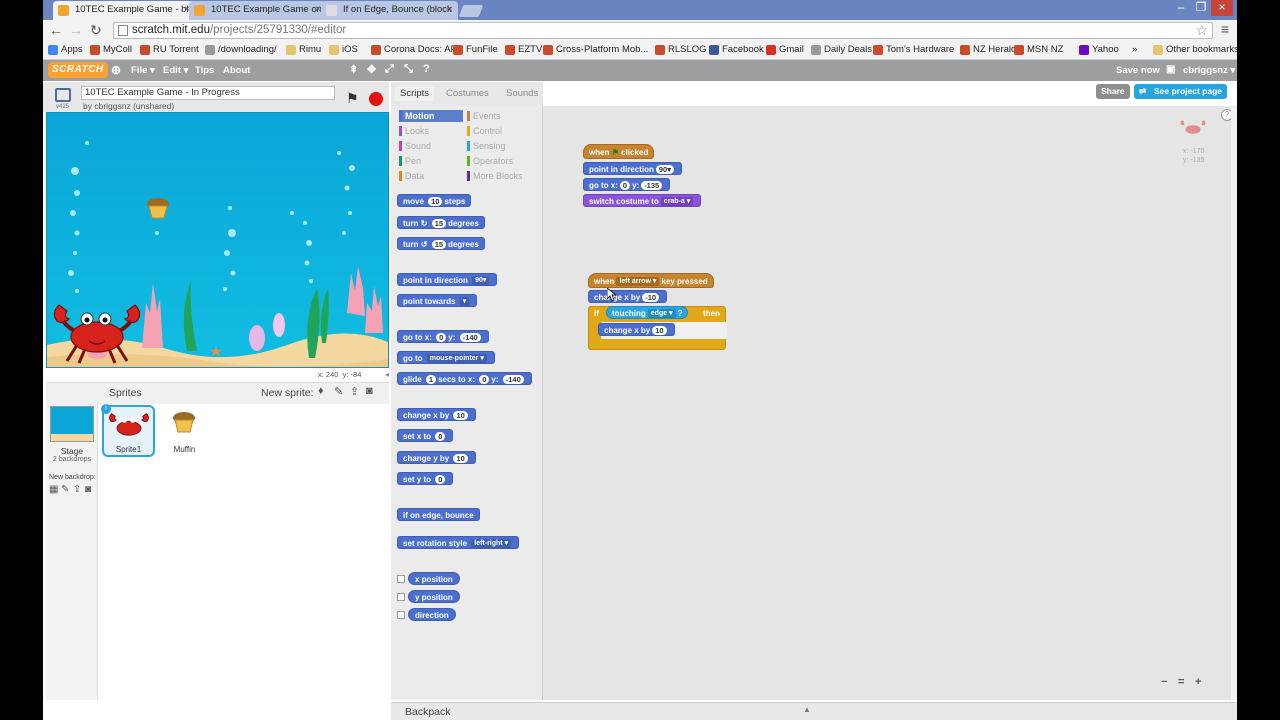 This screenshot has height=720, width=1280. What do you see at coordinates (124, 10) in the screenshot?
I see `tab-editor: 10TEC Example Game - bl ×` at bounding box center [124, 10].